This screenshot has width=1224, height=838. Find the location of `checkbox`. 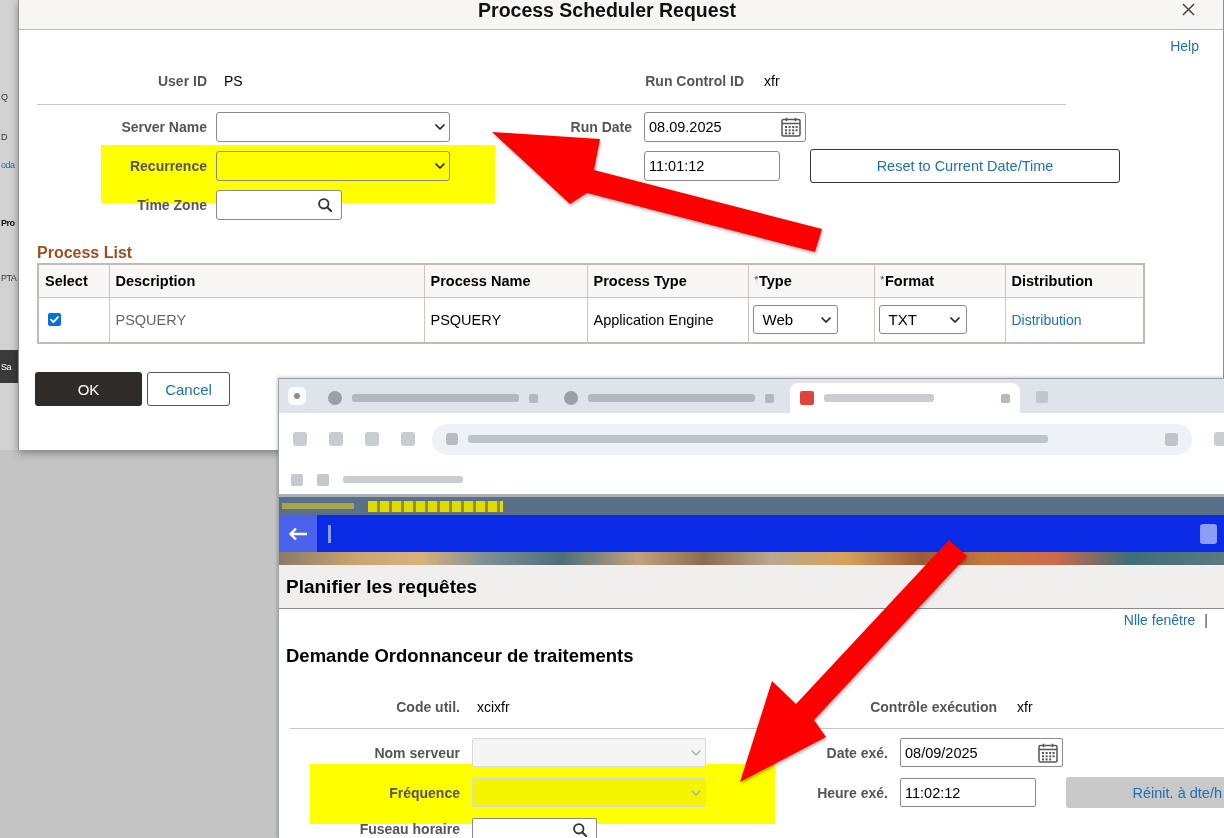

checkbox is located at coordinates (54, 320).